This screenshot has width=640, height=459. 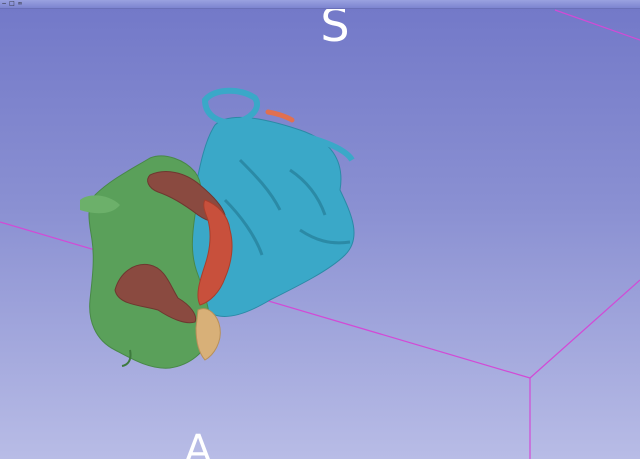 I want to click on maximize-icon: □, so click(x=12, y=4).